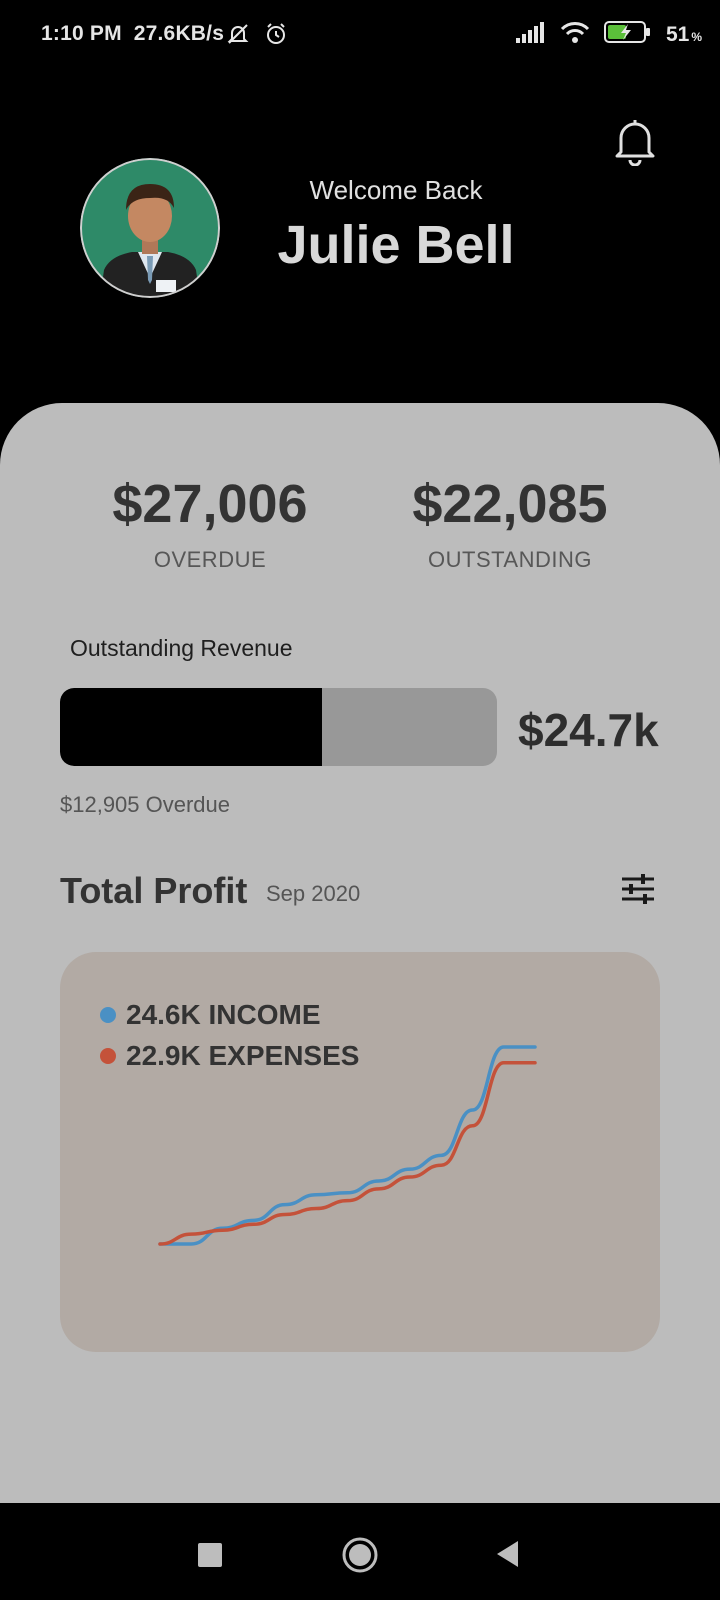 The image size is (720, 1600). What do you see at coordinates (210, 559) in the screenshot?
I see `overdue-label: OVERDUE` at bounding box center [210, 559].